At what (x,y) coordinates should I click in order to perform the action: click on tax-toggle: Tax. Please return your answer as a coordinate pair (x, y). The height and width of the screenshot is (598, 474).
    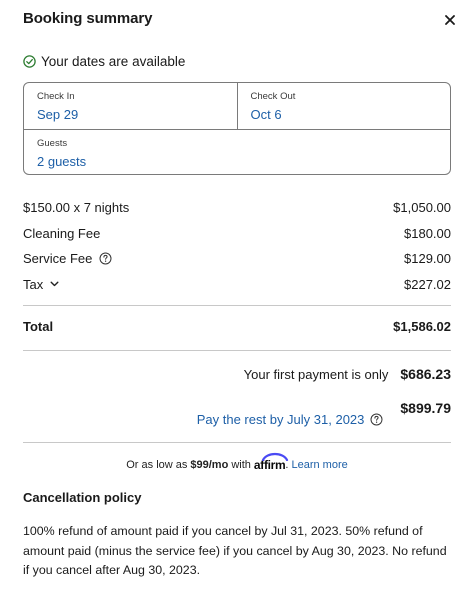
    Looking at the image, I should click on (41, 284).